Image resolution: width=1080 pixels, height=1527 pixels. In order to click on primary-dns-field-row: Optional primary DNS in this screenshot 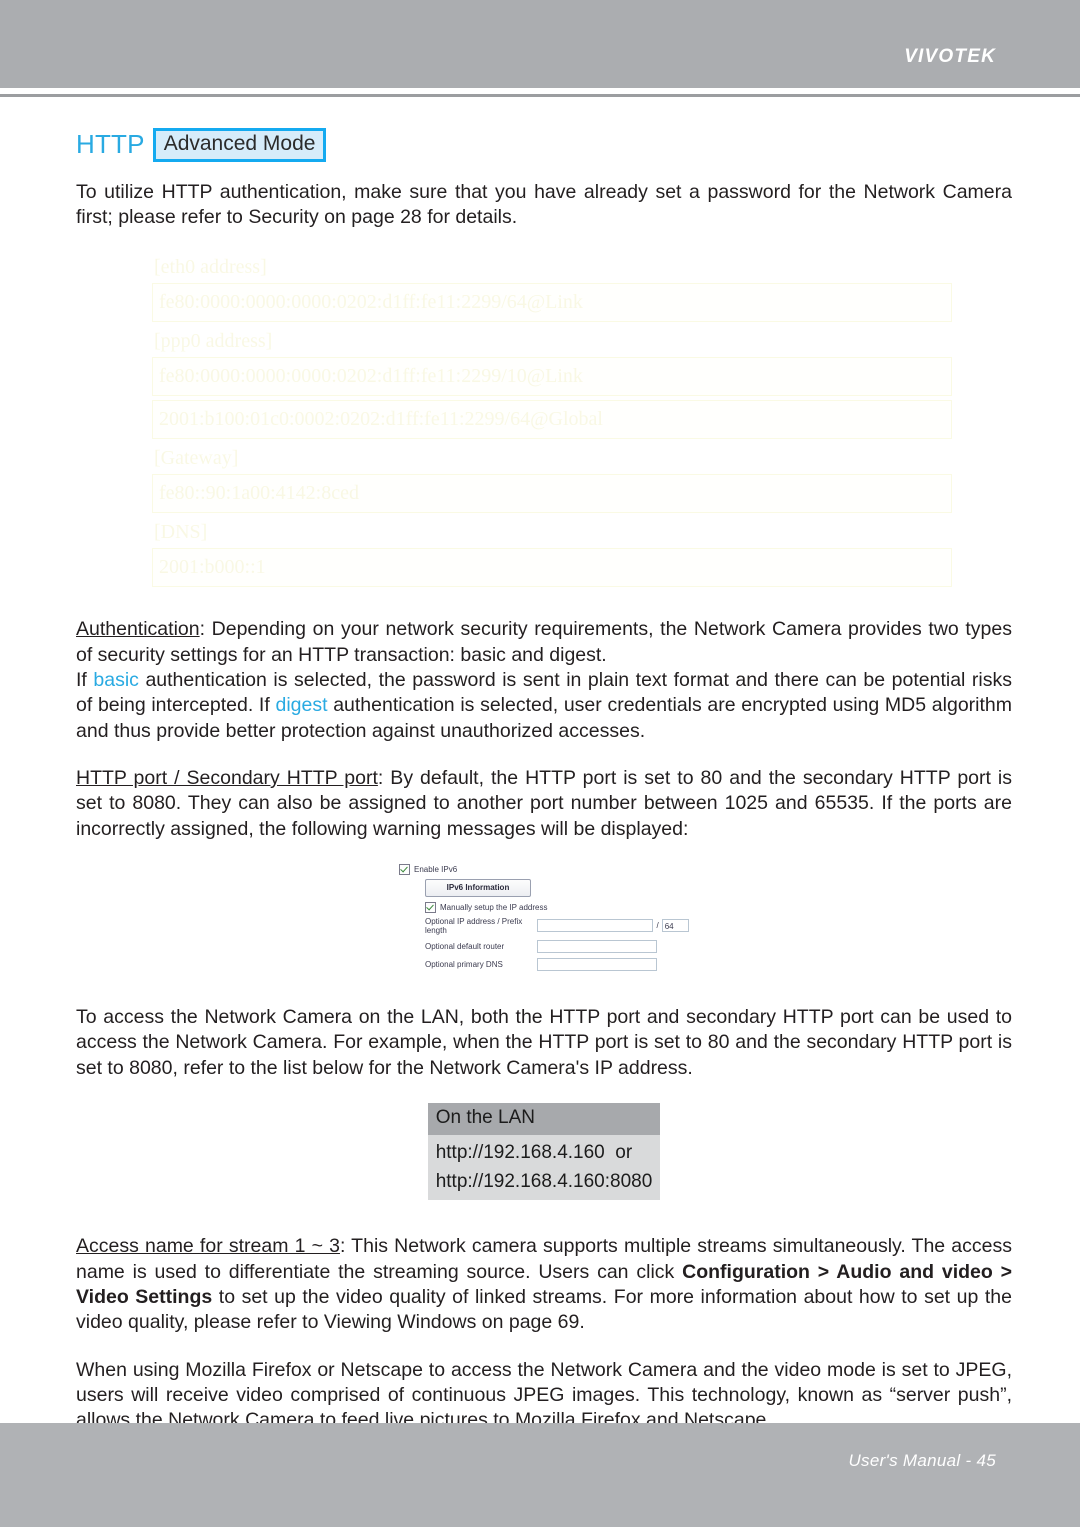, I will do `click(557, 964)`.